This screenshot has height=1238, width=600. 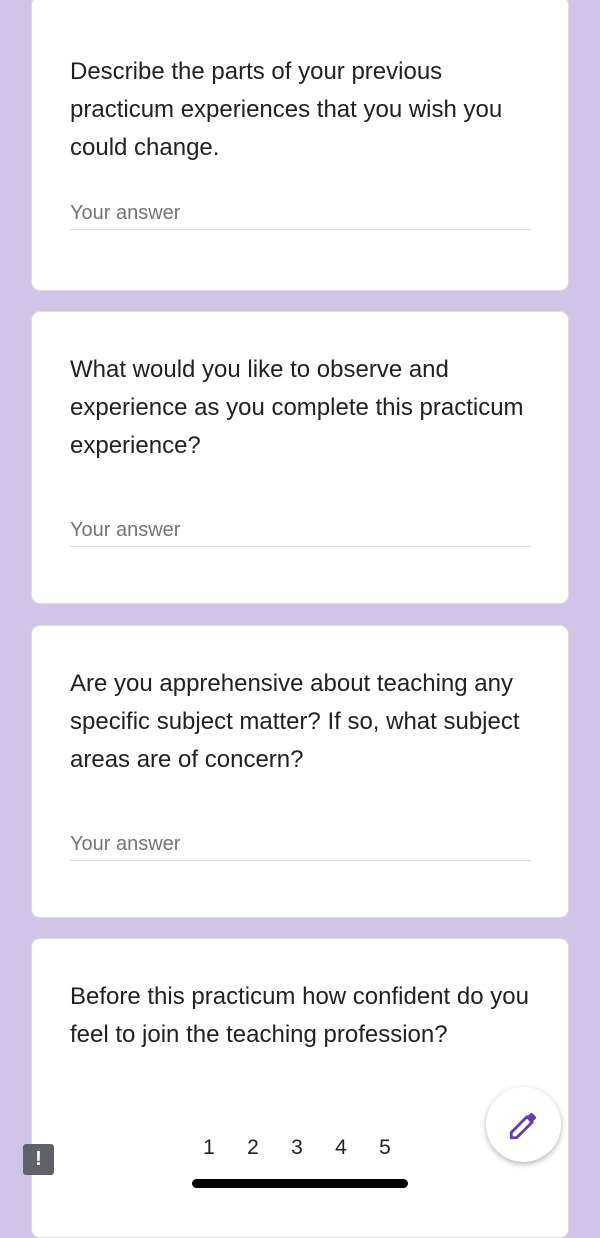 I want to click on home-indicator, so click(x=300, y=1183).